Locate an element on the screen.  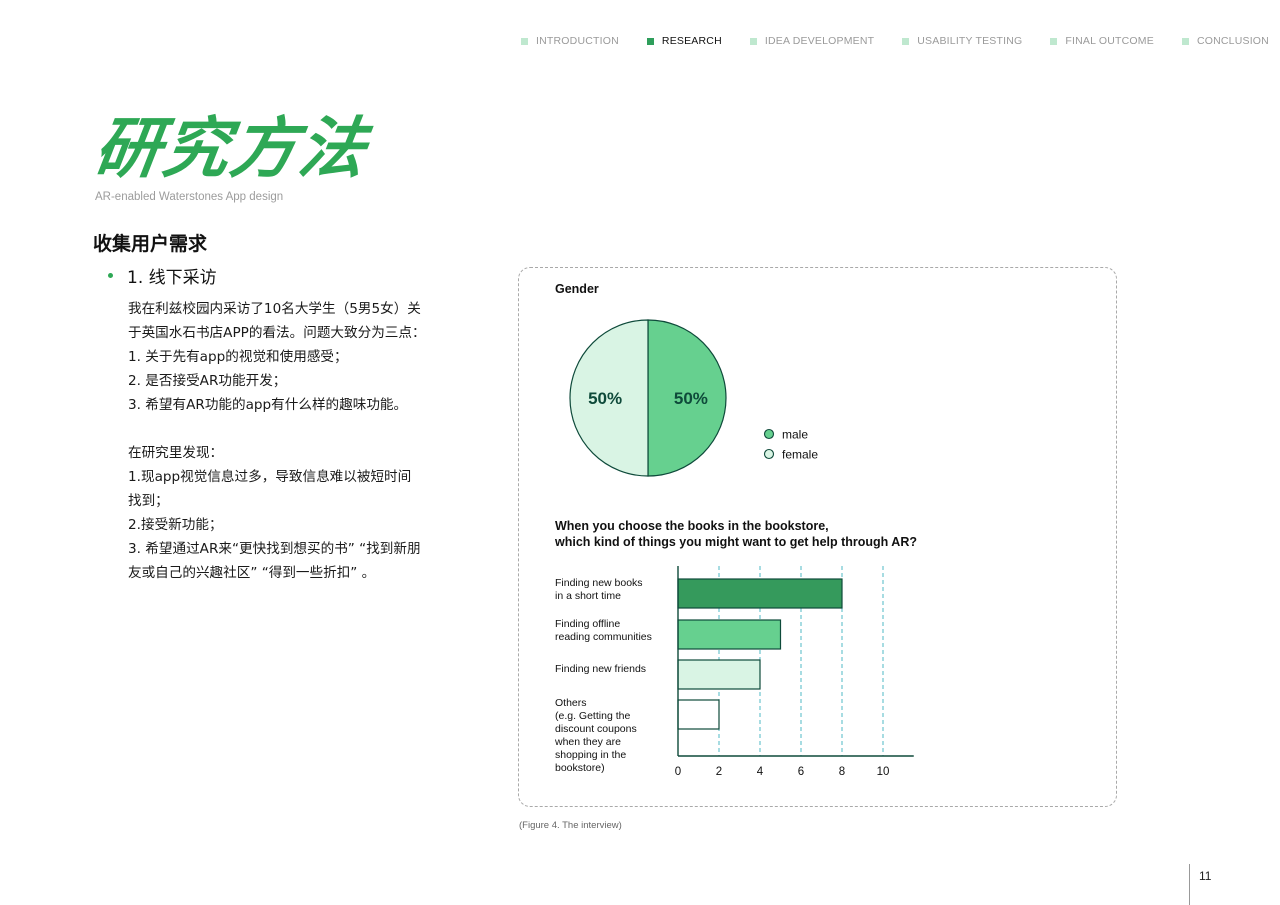
body-line: 找到； is located at coordinates (148, 501).